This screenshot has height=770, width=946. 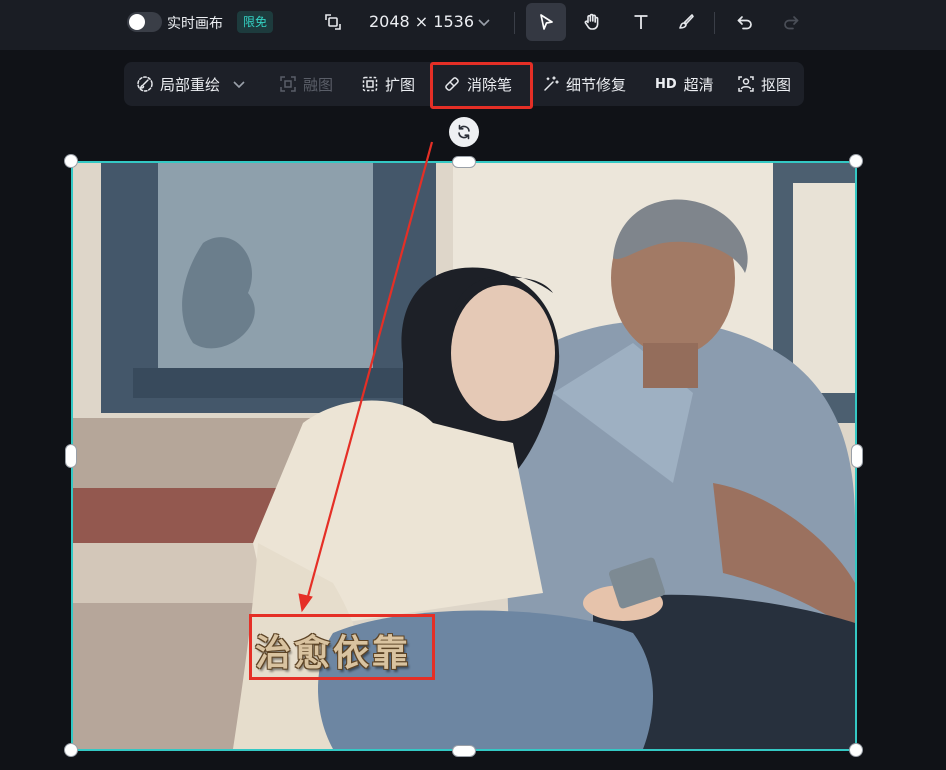 I want to click on resize-handle-top-left, so click(x=71, y=161).